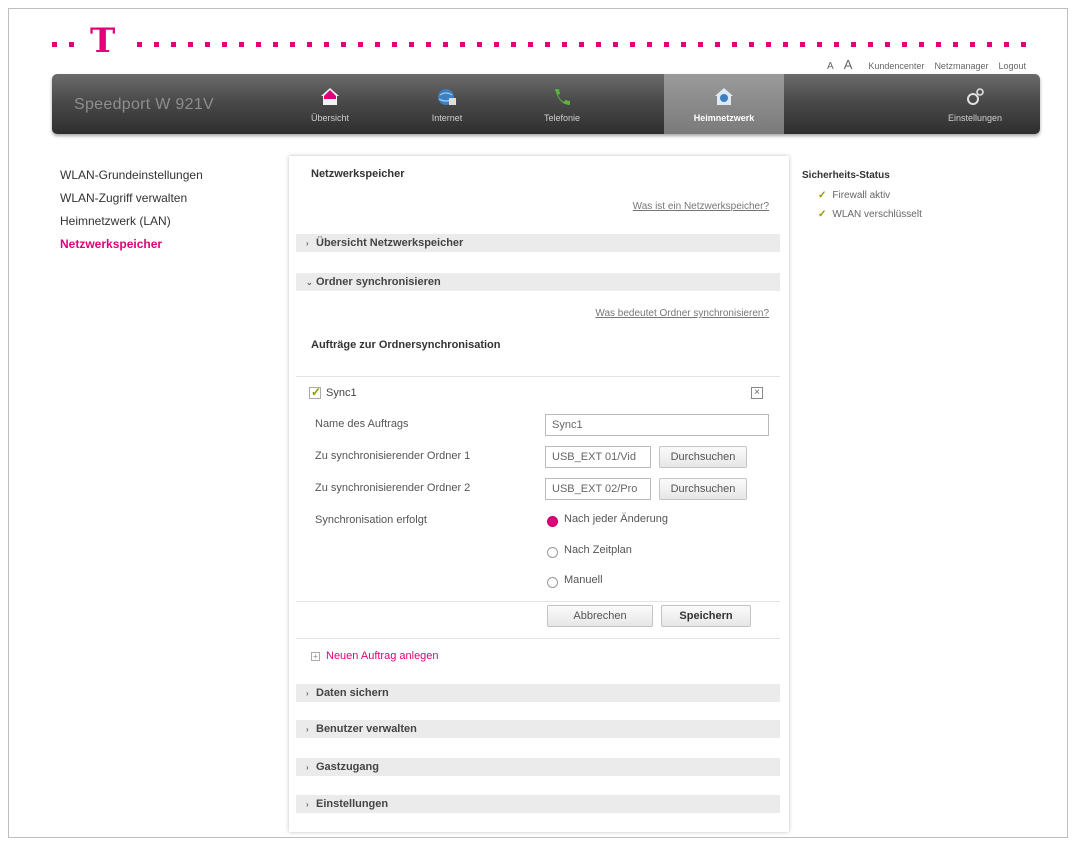  Describe the element at coordinates (975, 96) in the screenshot. I see `gears-icon` at that location.